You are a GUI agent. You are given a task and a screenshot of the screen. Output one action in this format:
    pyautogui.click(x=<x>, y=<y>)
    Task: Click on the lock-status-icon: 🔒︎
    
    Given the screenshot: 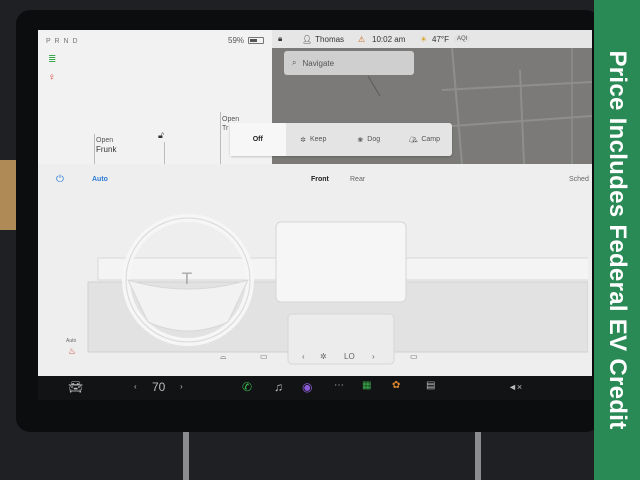 What is the action you would take?
    pyautogui.click(x=280, y=38)
    